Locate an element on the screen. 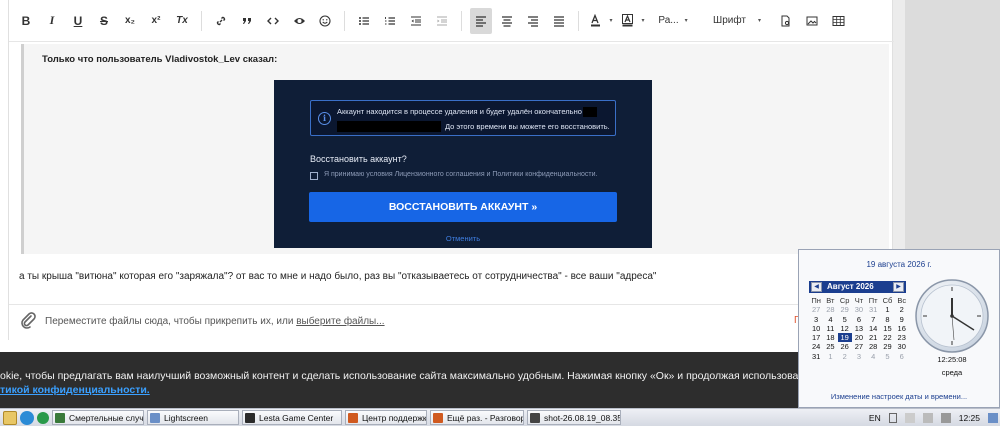  privacy-policy-link: тикой конфиденциальности. is located at coordinates (75, 390).